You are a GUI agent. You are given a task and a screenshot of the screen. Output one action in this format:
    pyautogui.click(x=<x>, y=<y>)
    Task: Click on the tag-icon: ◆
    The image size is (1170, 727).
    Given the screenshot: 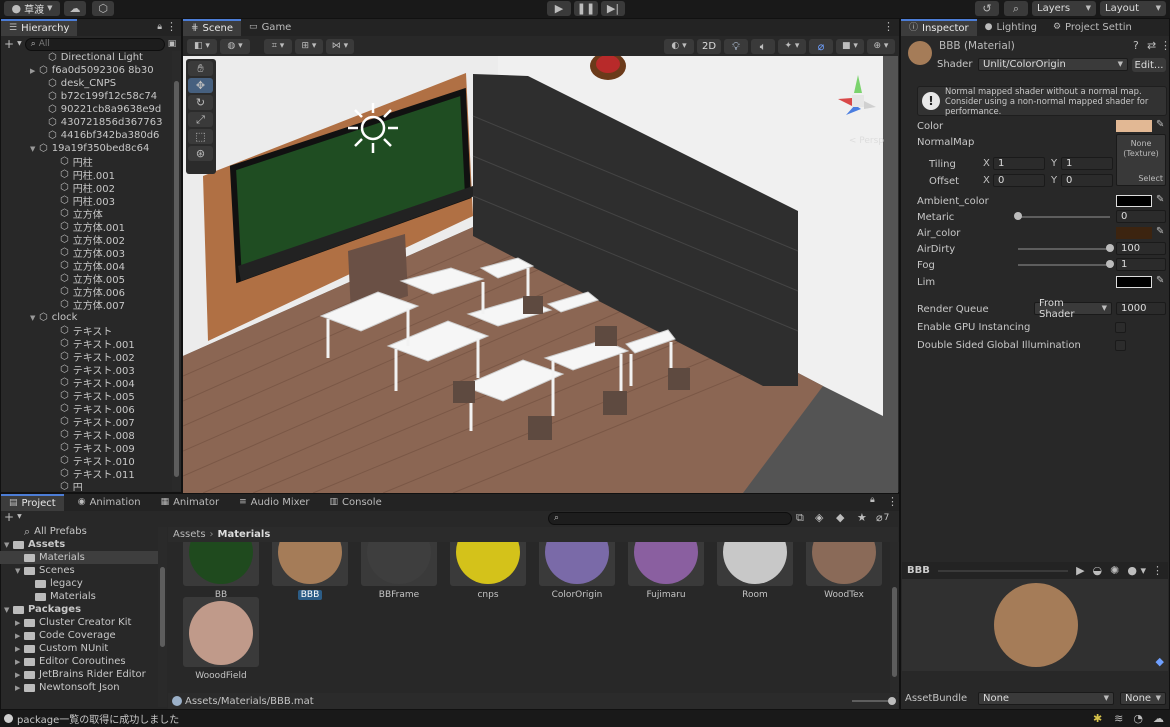 What is the action you would take?
    pyautogui.click(x=840, y=517)
    